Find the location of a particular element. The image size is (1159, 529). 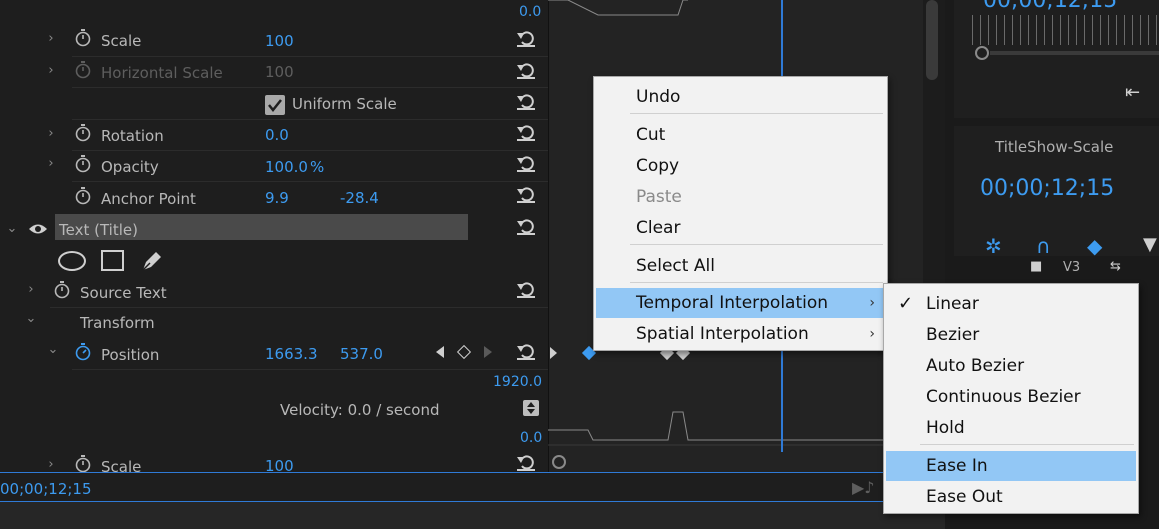

step-back-icon: ⇤ is located at coordinates (1132, 92).